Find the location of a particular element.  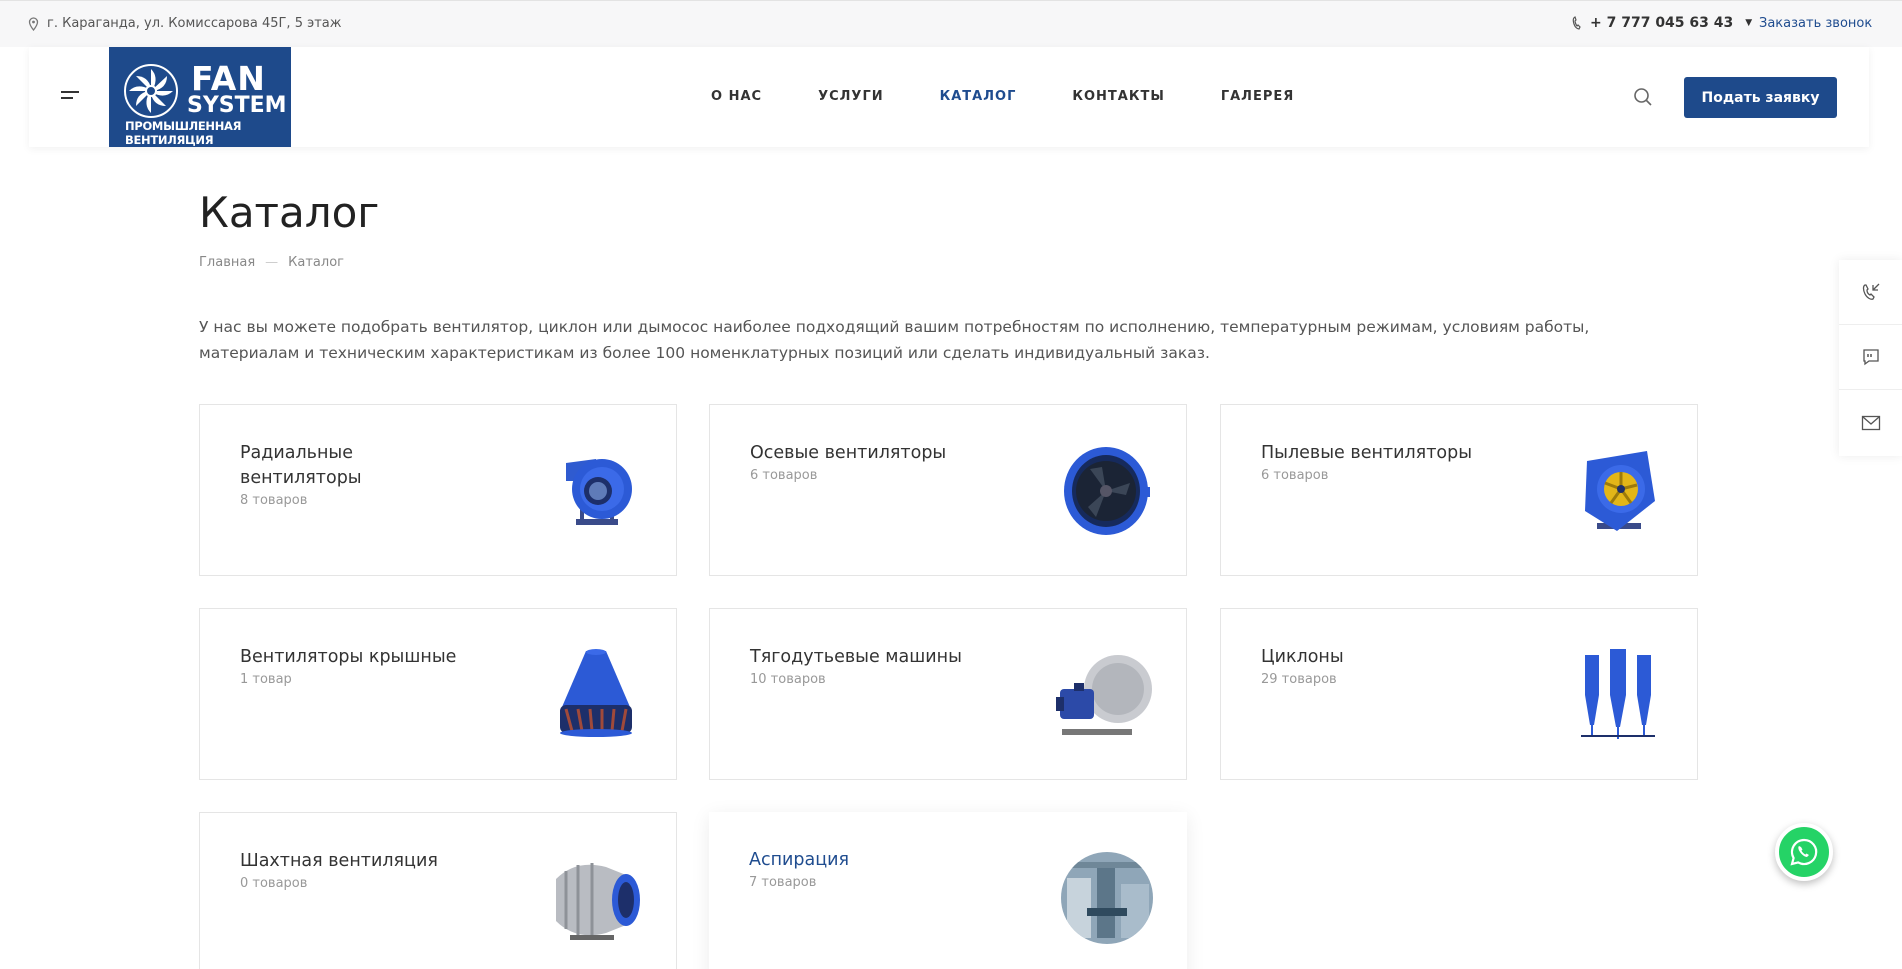

card-title: Осевые вентиляторы is located at coordinates (870, 453).